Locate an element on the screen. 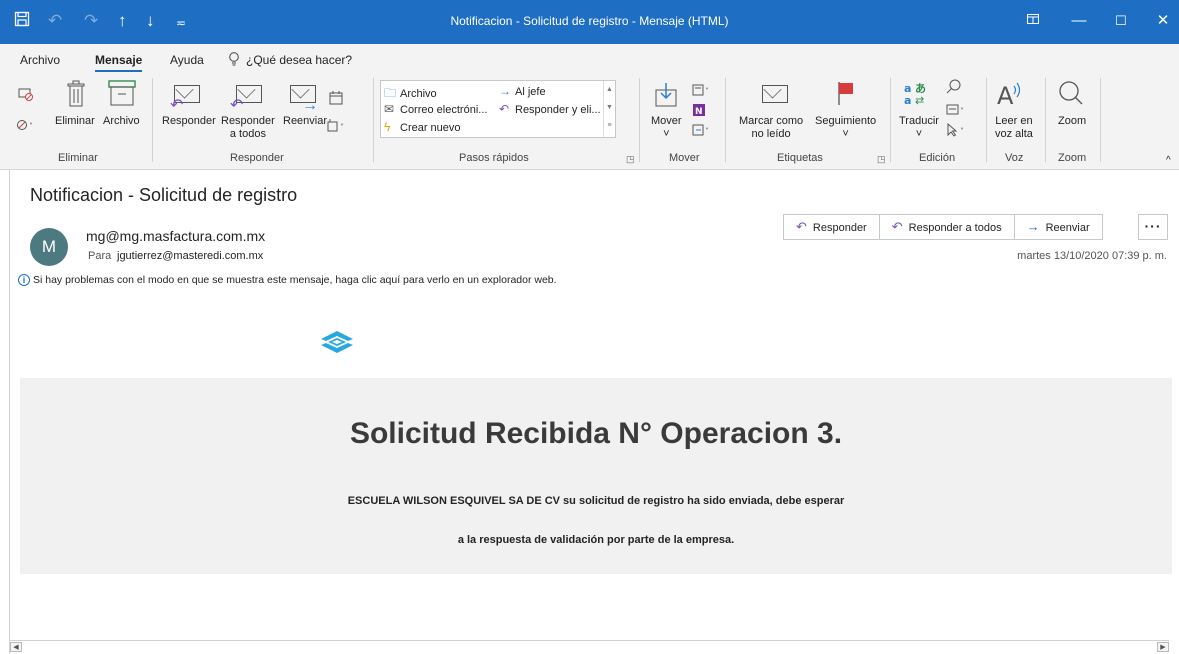  scroll-left-icon: ◀ is located at coordinates (16, 647).